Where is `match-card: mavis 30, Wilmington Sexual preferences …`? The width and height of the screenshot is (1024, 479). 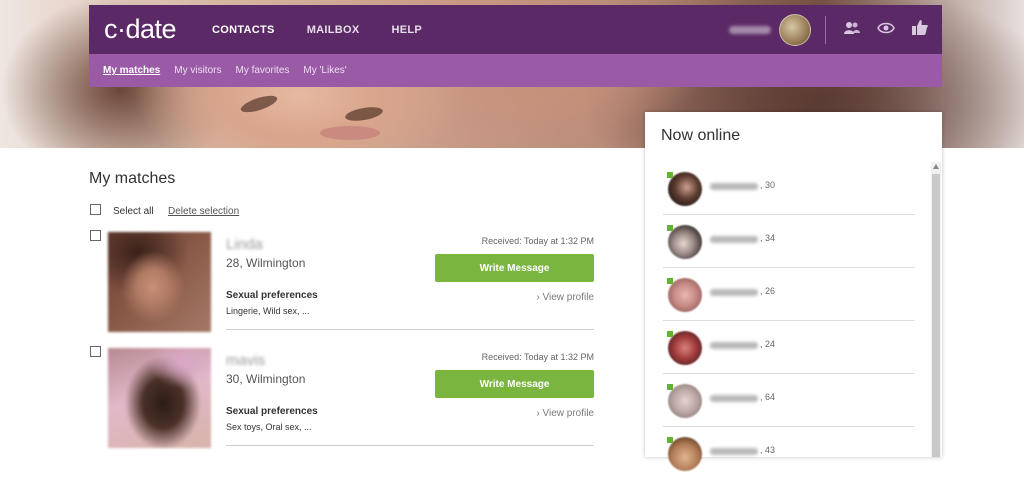 match-card: mavis 30, Wilmington Sexual preferences … is located at coordinates (341, 400).